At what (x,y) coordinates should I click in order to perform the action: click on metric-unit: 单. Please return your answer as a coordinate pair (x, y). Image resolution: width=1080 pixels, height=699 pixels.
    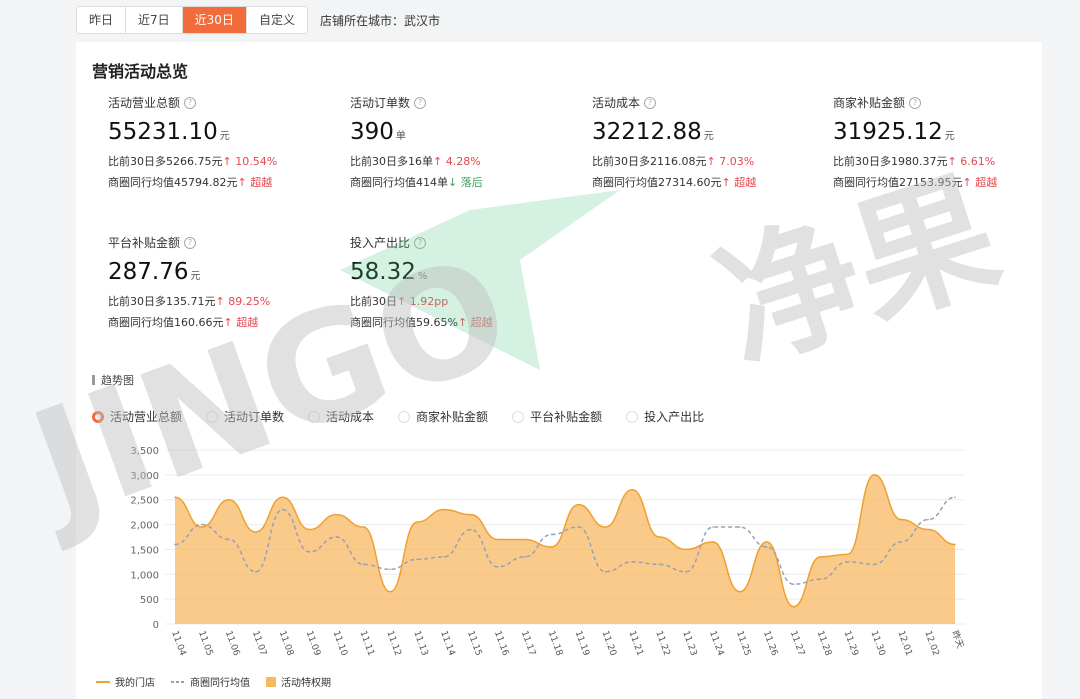
    Looking at the image, I should click on (400, 136).